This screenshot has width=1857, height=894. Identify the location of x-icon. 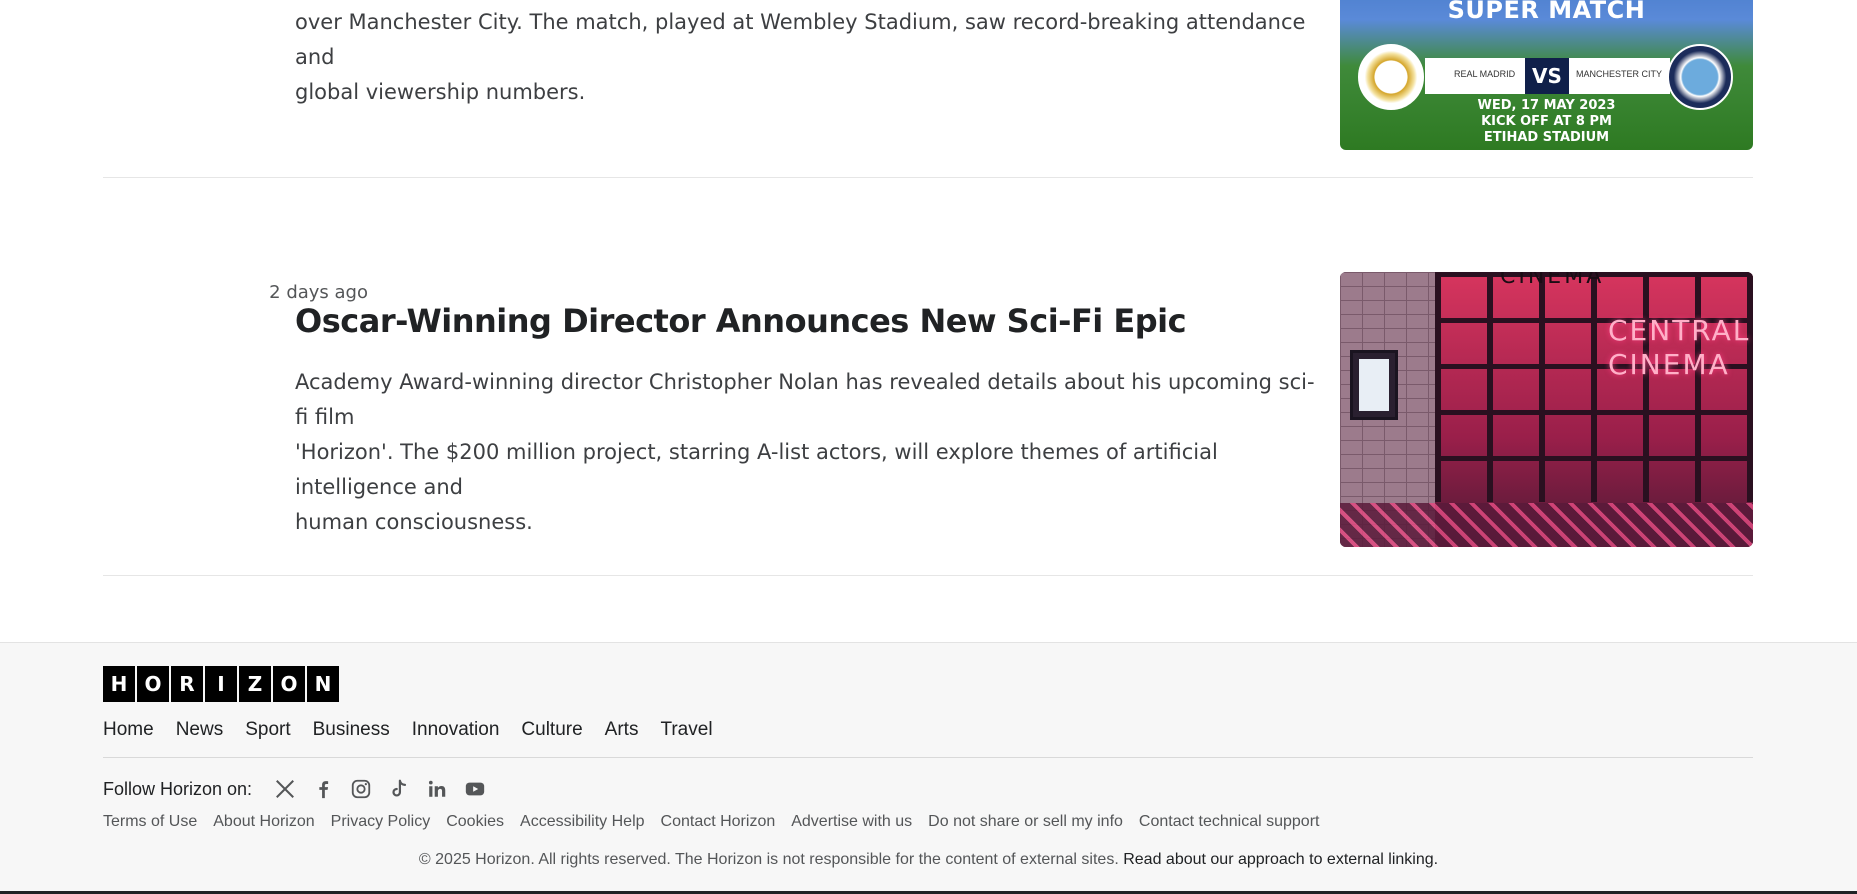
(285, 789).